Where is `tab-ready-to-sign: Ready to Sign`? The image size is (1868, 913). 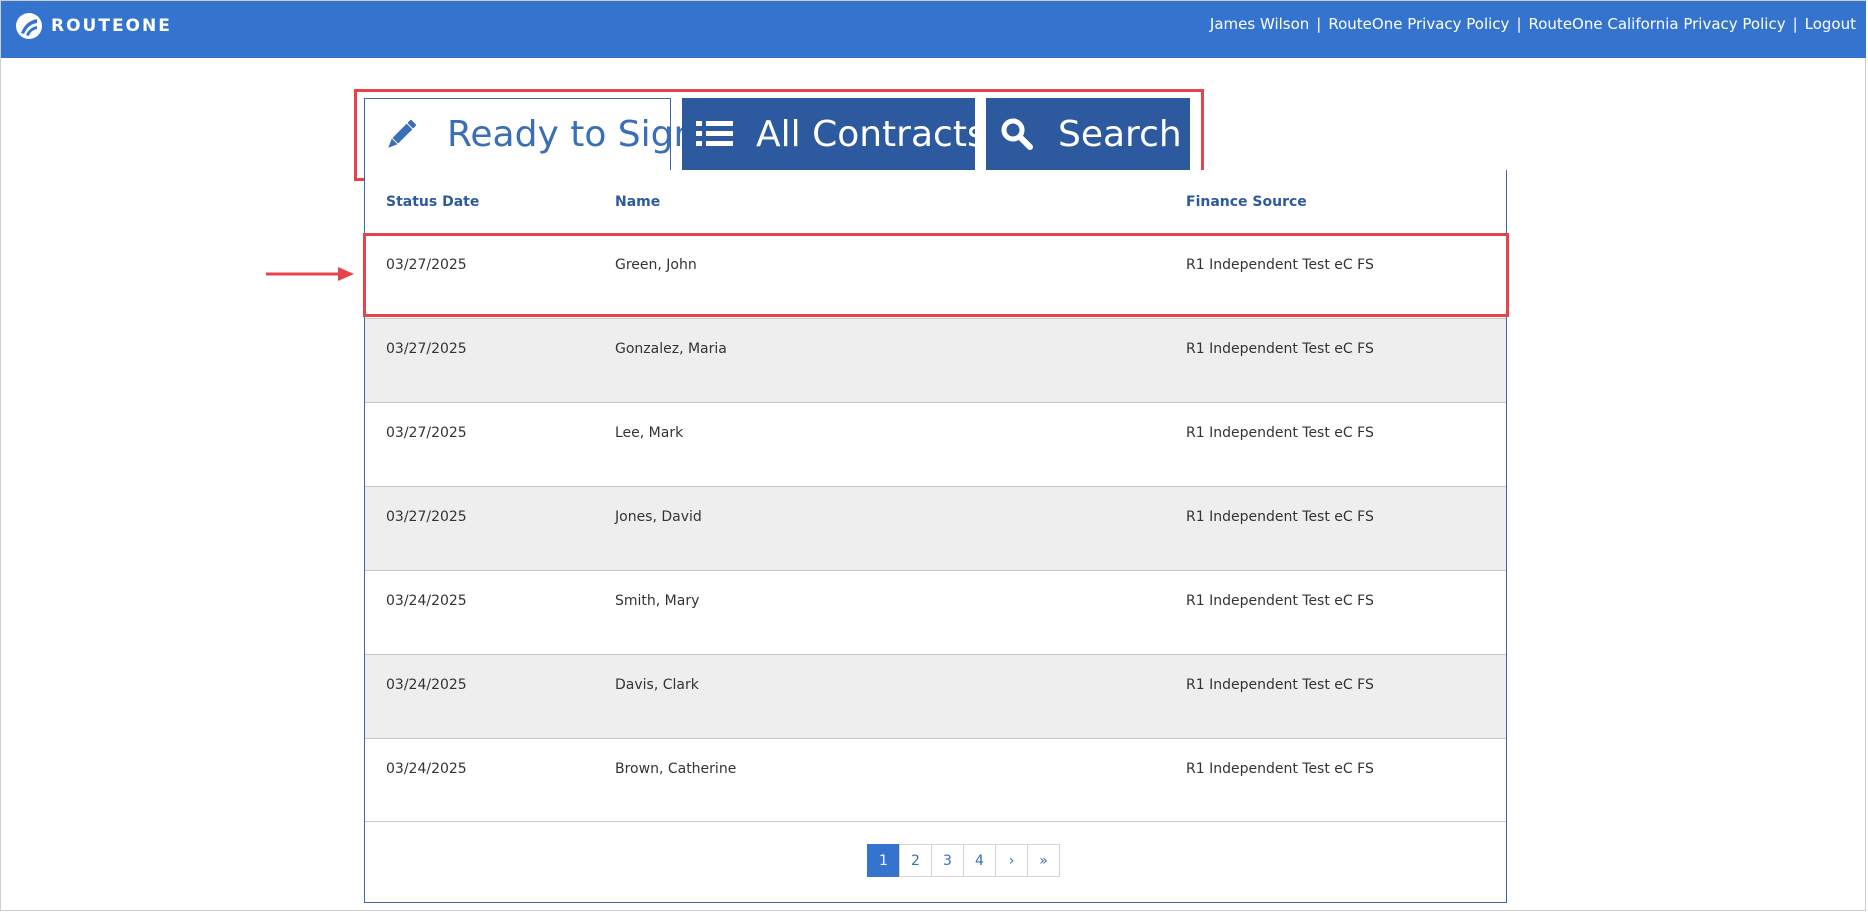
tab-ready-to-sign: Ready to Sign is located at coordinates (530, 134).